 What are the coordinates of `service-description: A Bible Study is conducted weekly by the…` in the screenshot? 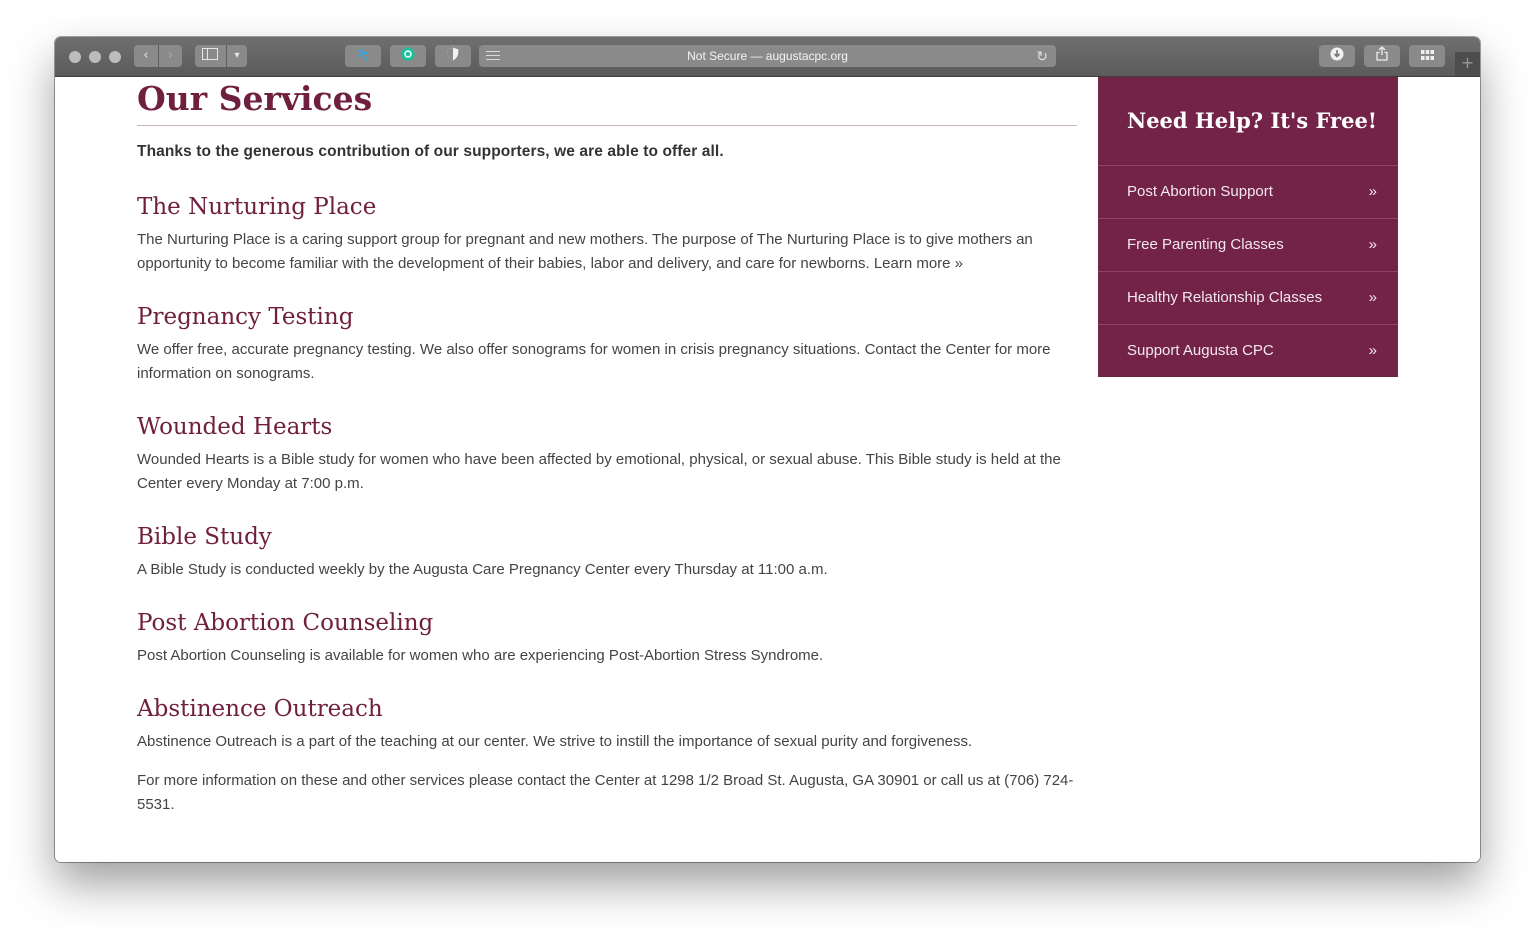 It's located at (482, 569).